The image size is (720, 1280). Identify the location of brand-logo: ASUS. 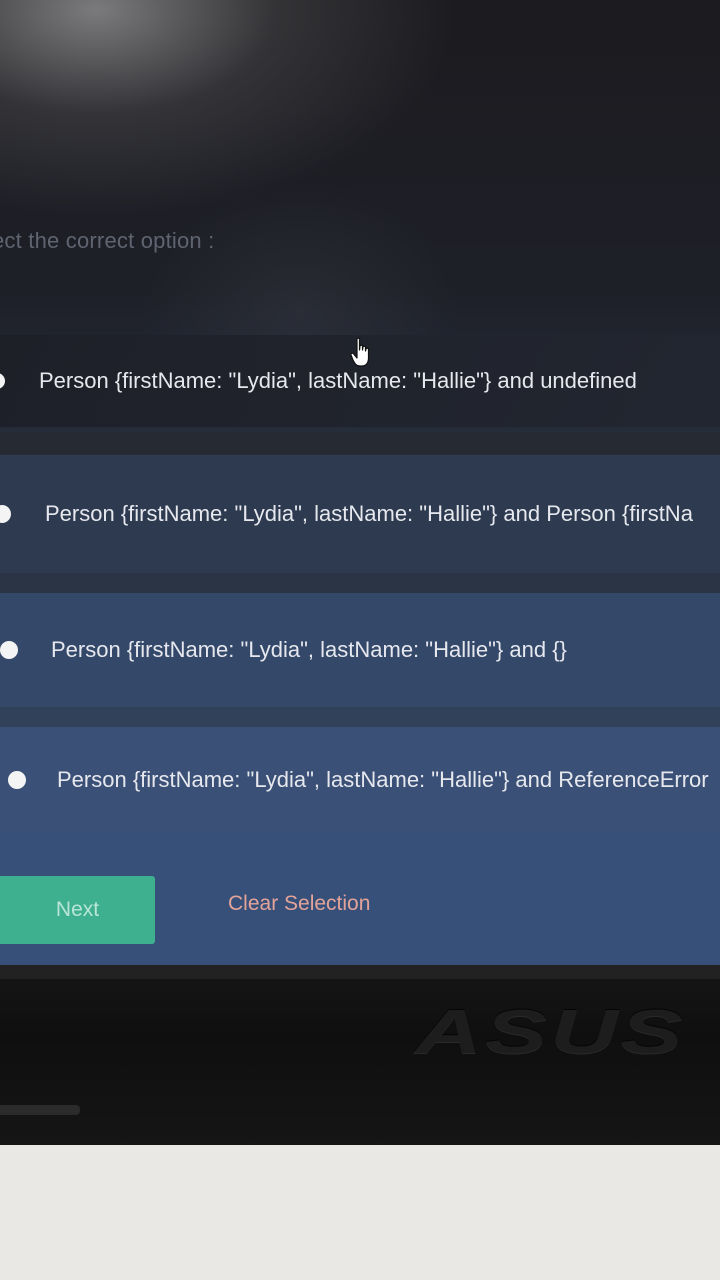
(550, 1032).